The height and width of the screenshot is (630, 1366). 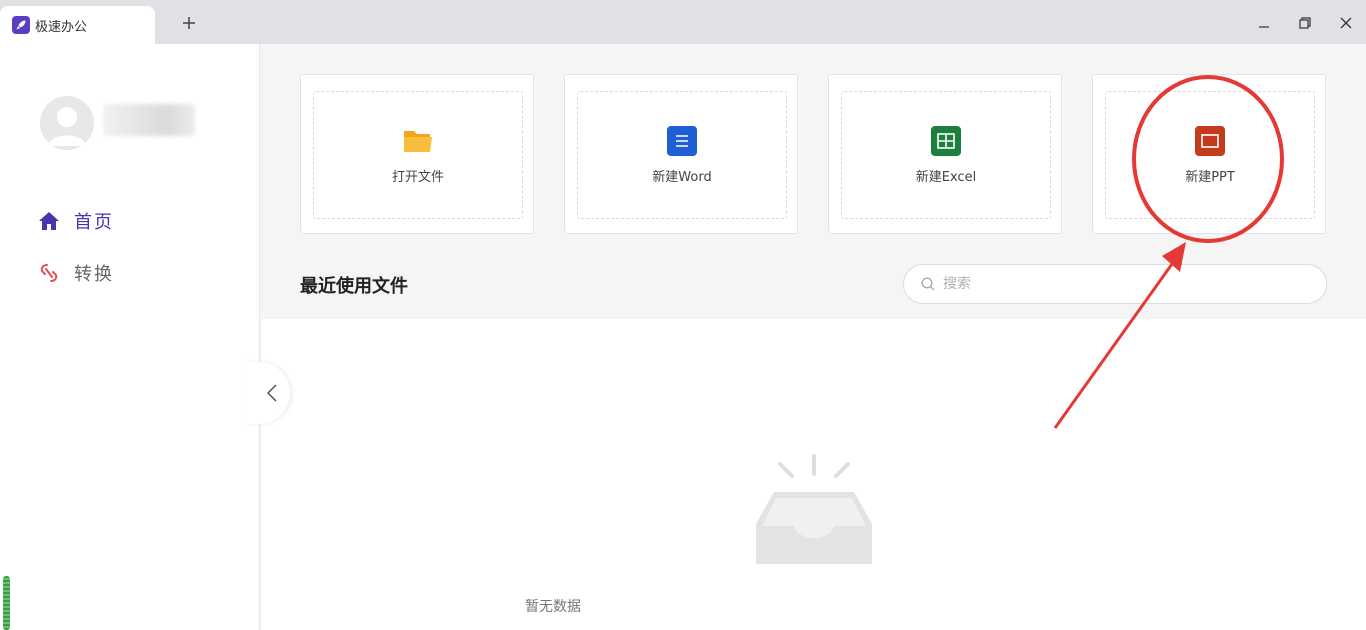 What do you see at coordinates (682, 140) in the screenshot?
I see `word-doc-icon` at bounding box center [682, 140].